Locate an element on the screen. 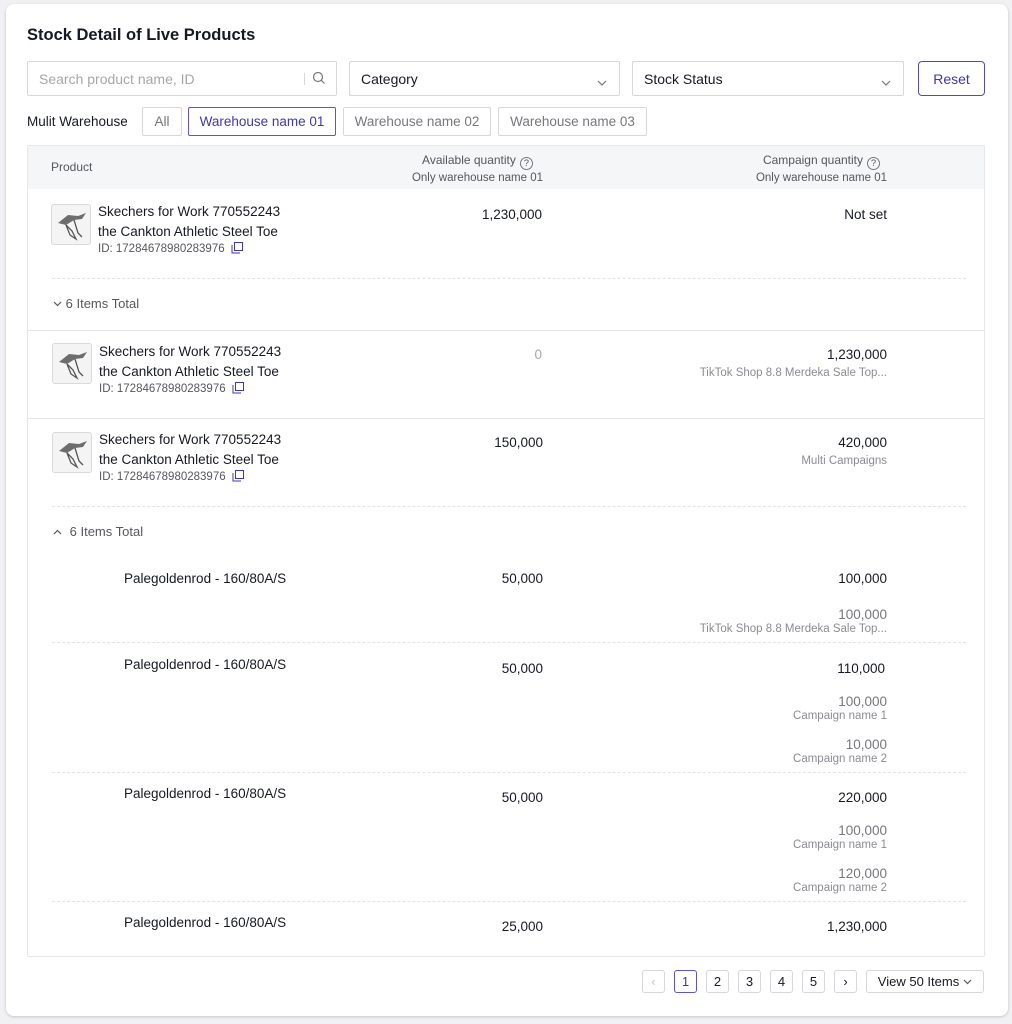 This screenshot has width=1012, height=1024. campaign-quantity: 1,230,000 is located at coordinates (856, 354).